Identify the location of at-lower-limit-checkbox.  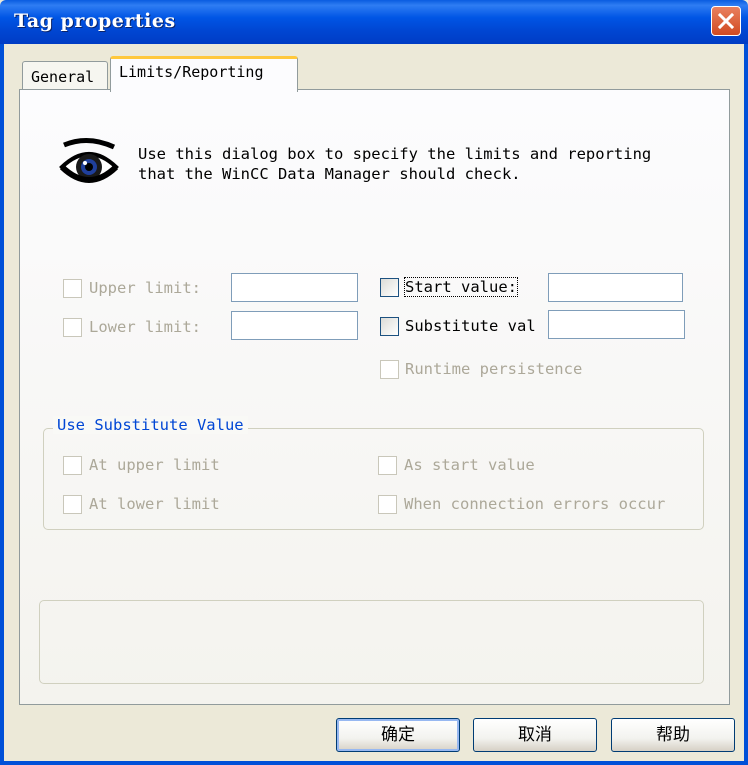
(72, 504).